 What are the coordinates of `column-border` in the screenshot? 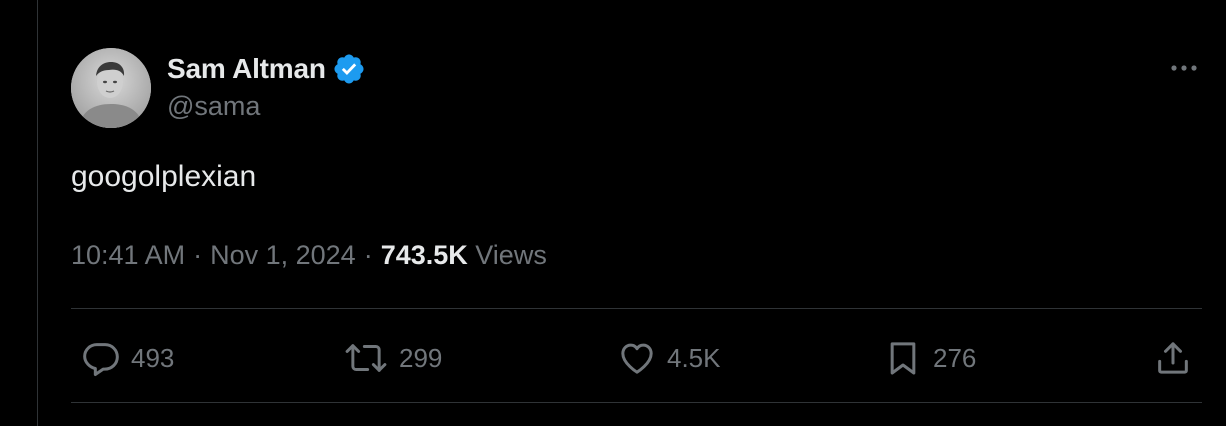 It's located at (37, 213).